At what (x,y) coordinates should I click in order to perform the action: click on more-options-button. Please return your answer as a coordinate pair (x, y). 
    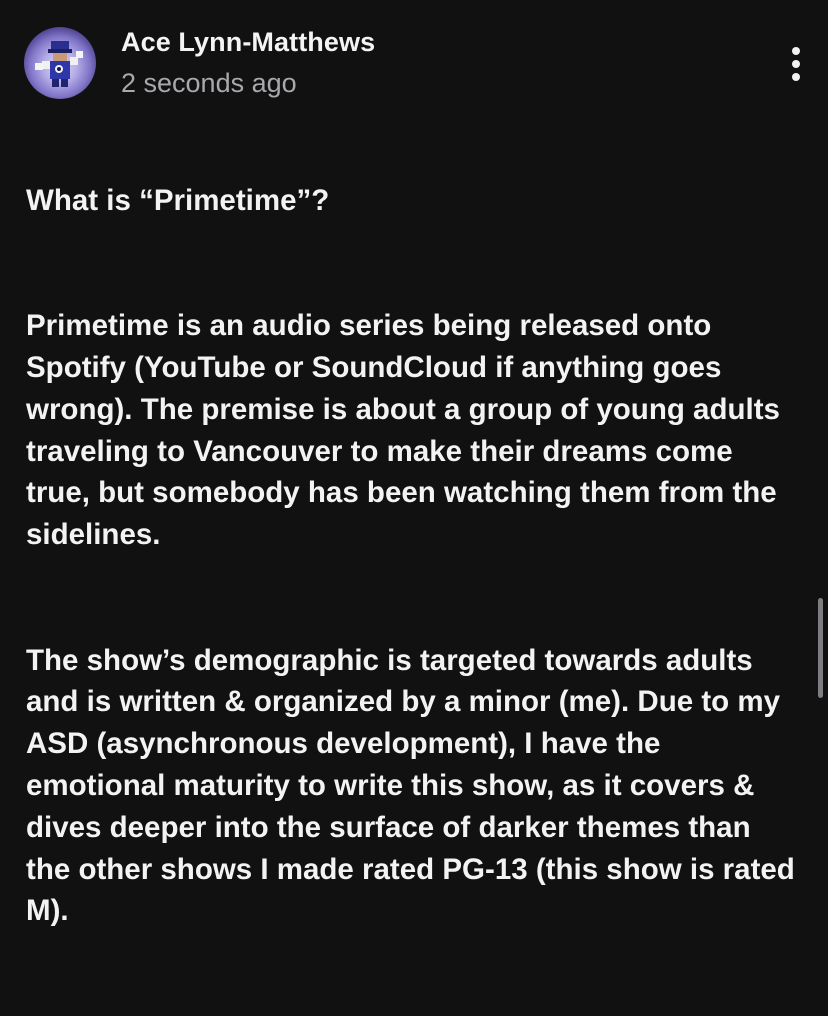
    Looking at the image, I should click on (796, 64).